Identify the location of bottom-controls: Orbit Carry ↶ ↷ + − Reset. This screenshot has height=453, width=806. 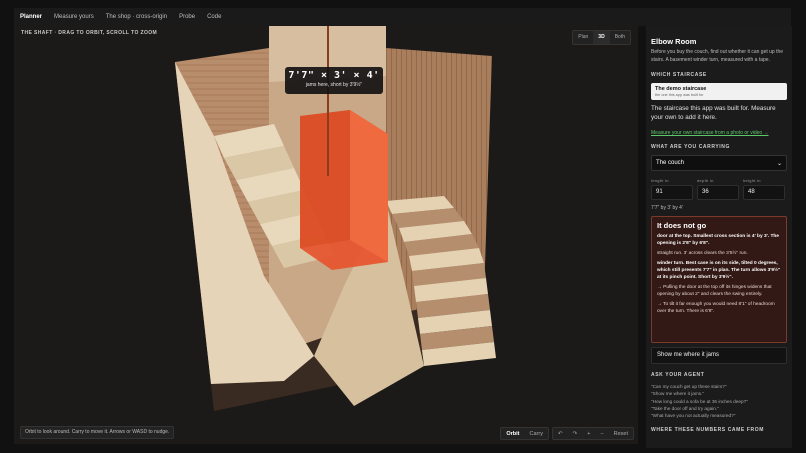
(567, 433).